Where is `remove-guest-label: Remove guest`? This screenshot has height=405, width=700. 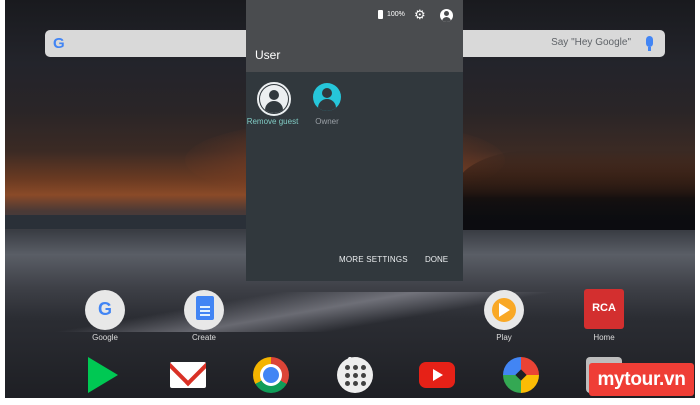 remove-guest-label: Remove guest is located at coordinates (272, 121).